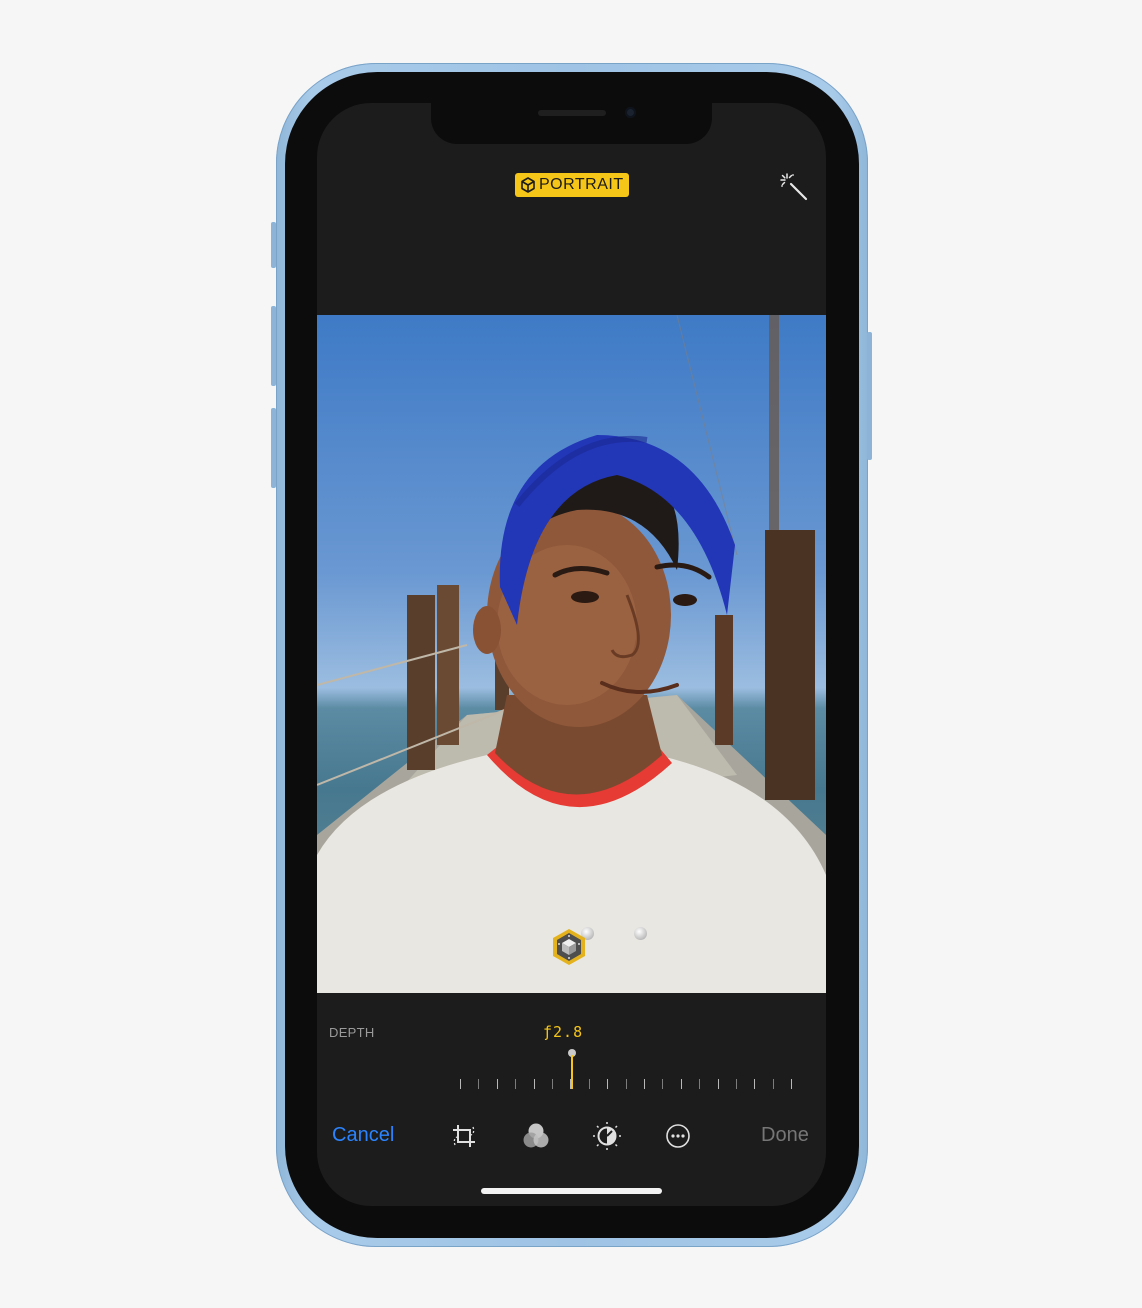 Image resolution: width=1142 pixels, height=1308 pixels. What do you see at coordinates (572, 113) in the screenshot?
I see `earpiece-speaker` at bounding box center [572, 113].